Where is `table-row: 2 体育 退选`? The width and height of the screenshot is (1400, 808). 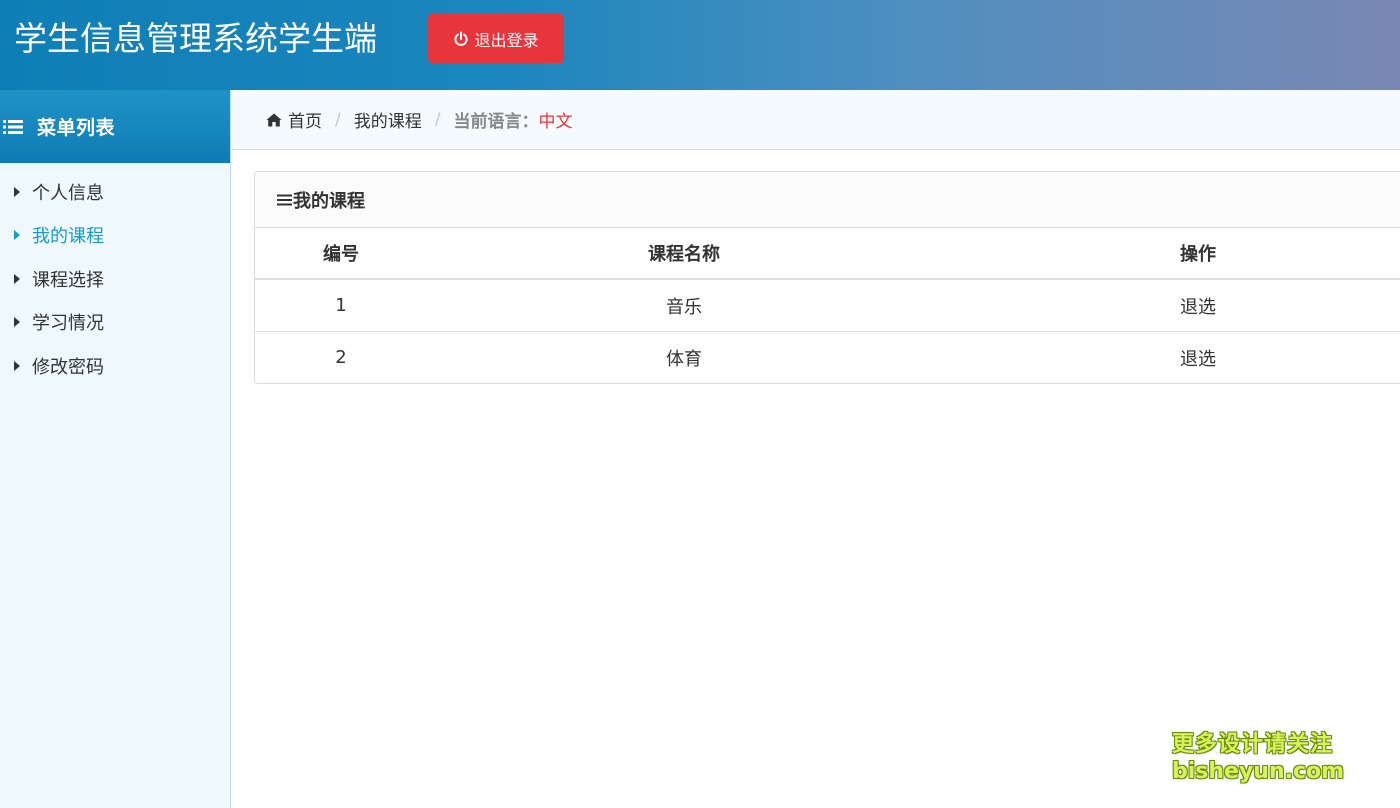 table-row: 2 体育 退选 is located at coordinates (827, 358).